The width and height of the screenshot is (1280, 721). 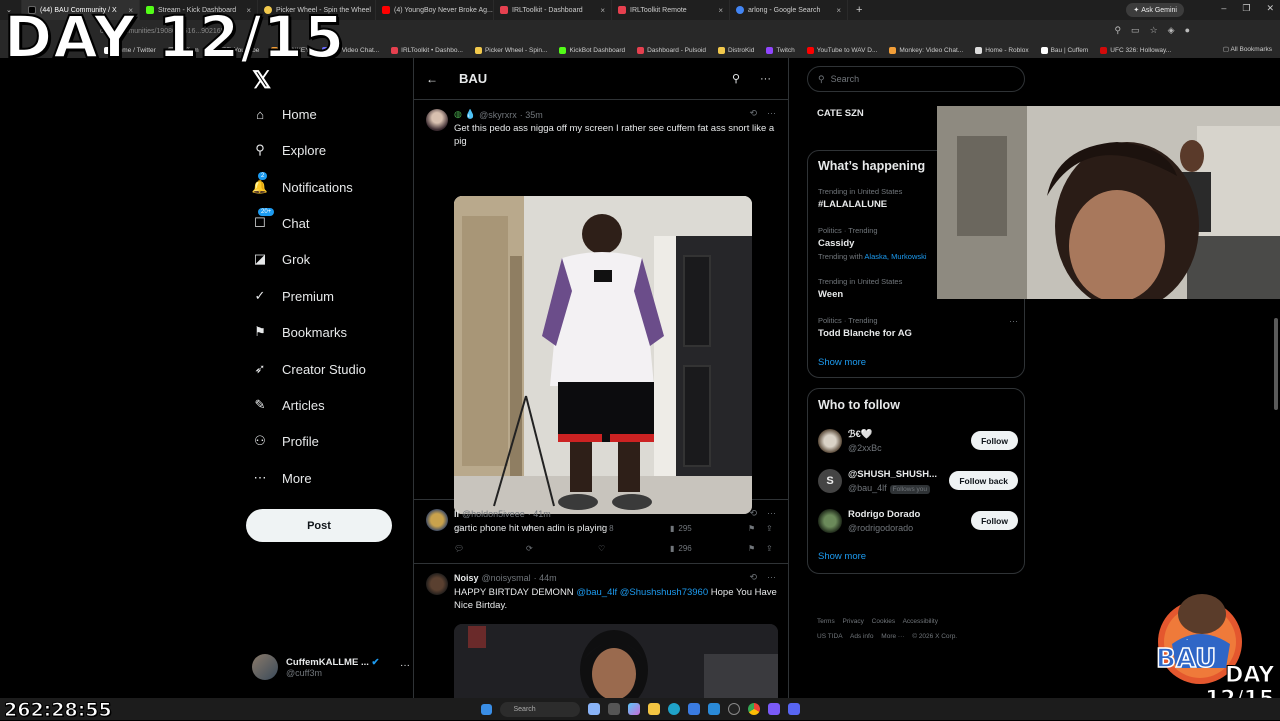 What do you see at coordinates (553, 10) in the screenshot?
I see `tab-irltoolkit-dashboard: IRLToolkit - Dashboard ×` at bounding box center [553, 10].